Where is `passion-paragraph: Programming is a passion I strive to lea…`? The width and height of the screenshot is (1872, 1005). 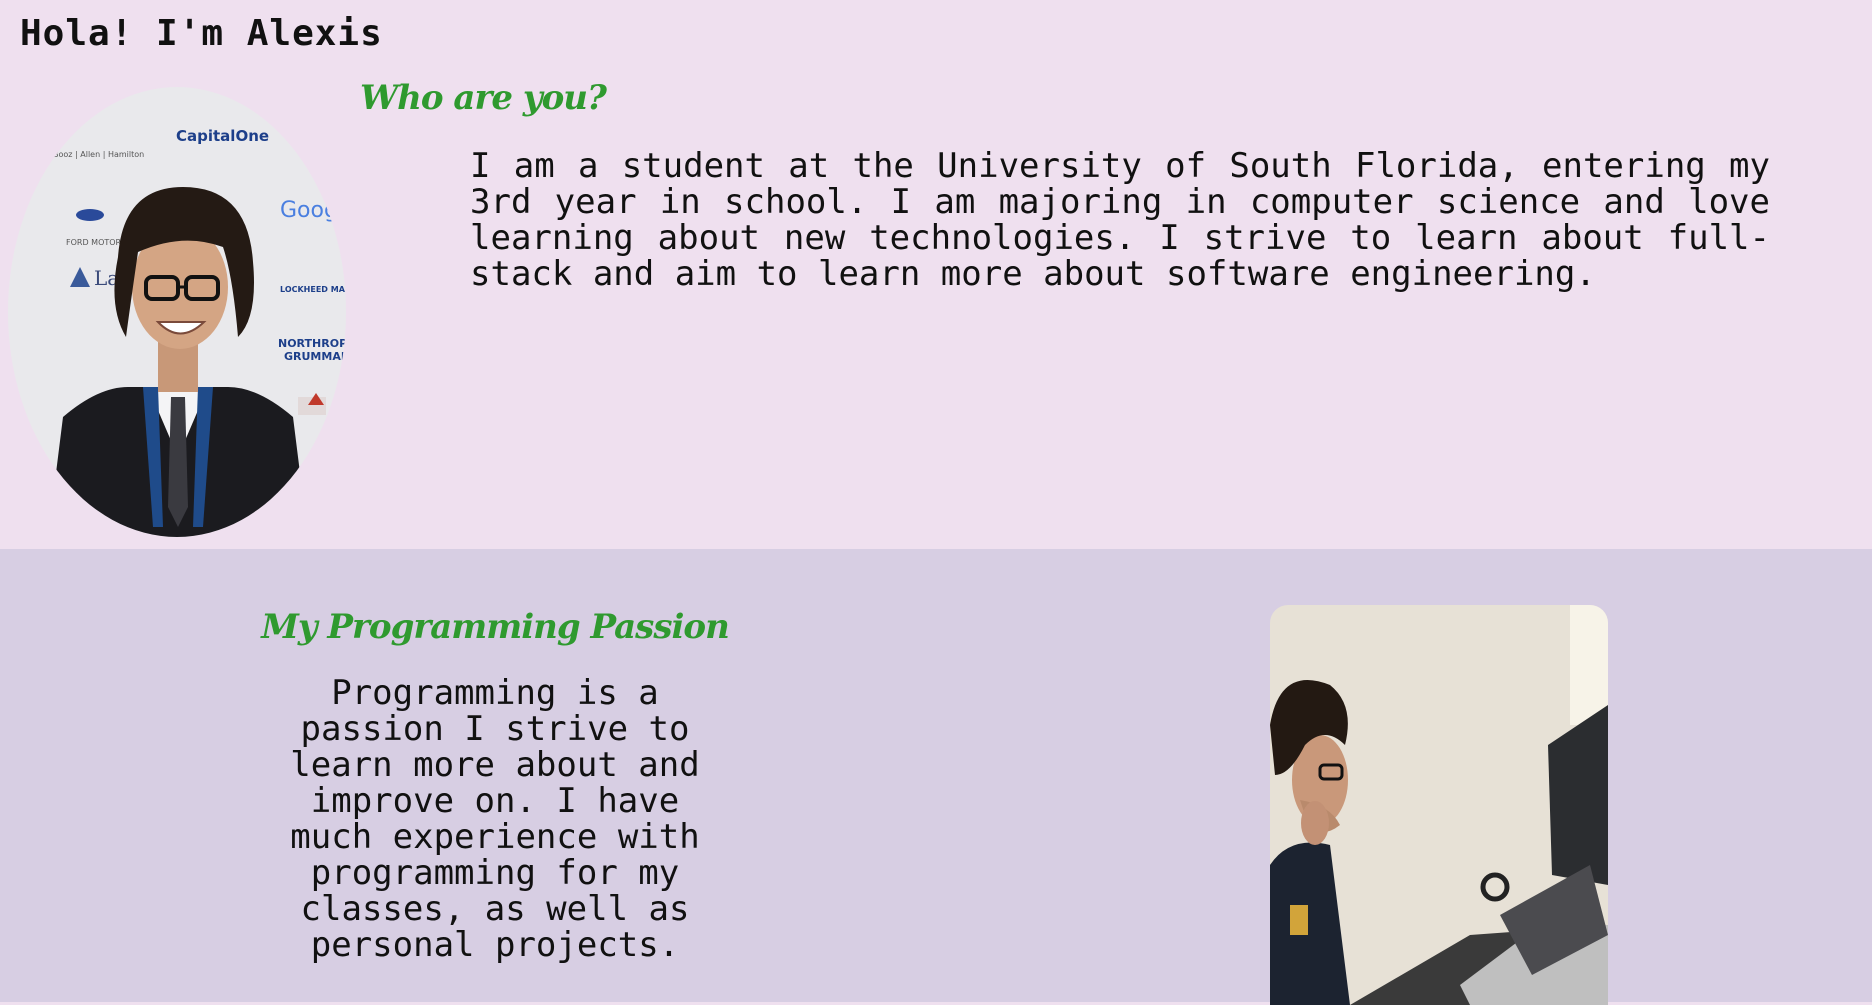 passion-paragraph: Programming is a passion I strive to lea… is located at coordinates (495, 819).